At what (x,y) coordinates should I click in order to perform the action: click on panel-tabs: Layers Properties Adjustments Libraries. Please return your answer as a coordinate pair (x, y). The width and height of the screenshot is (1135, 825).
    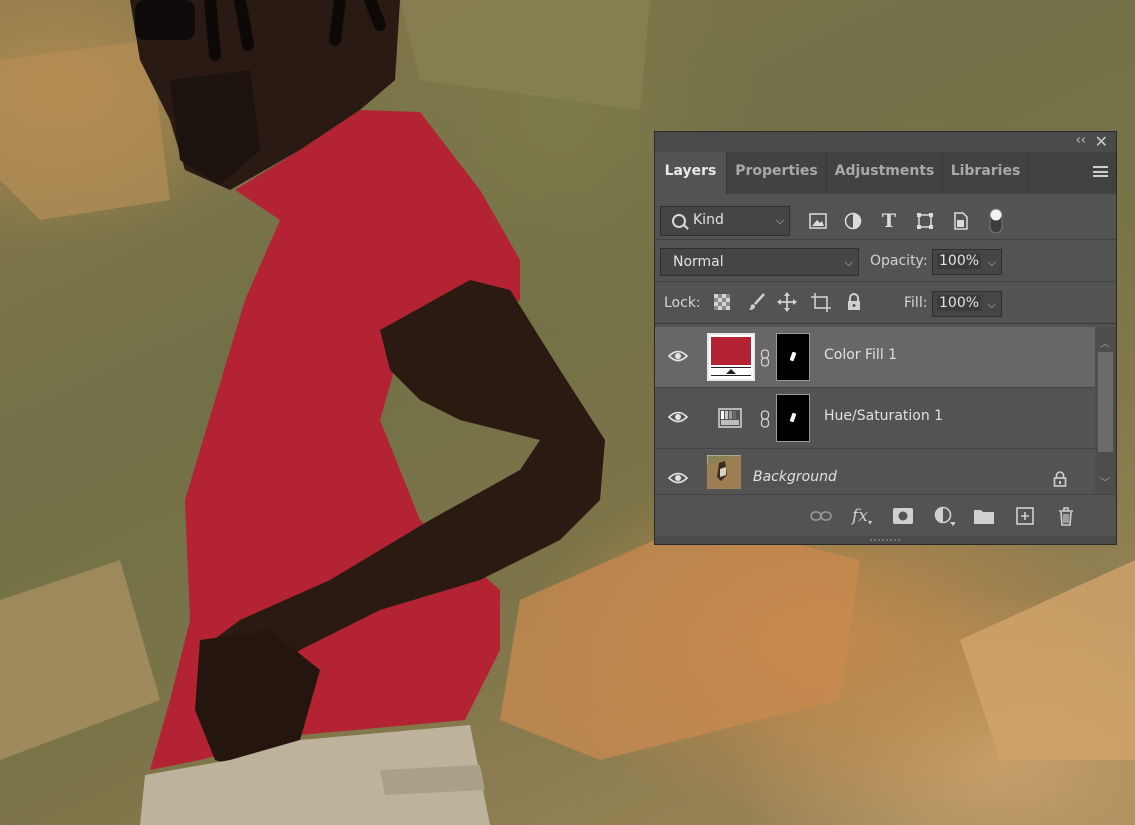
    Looking at the image, I should click on (885, 173).